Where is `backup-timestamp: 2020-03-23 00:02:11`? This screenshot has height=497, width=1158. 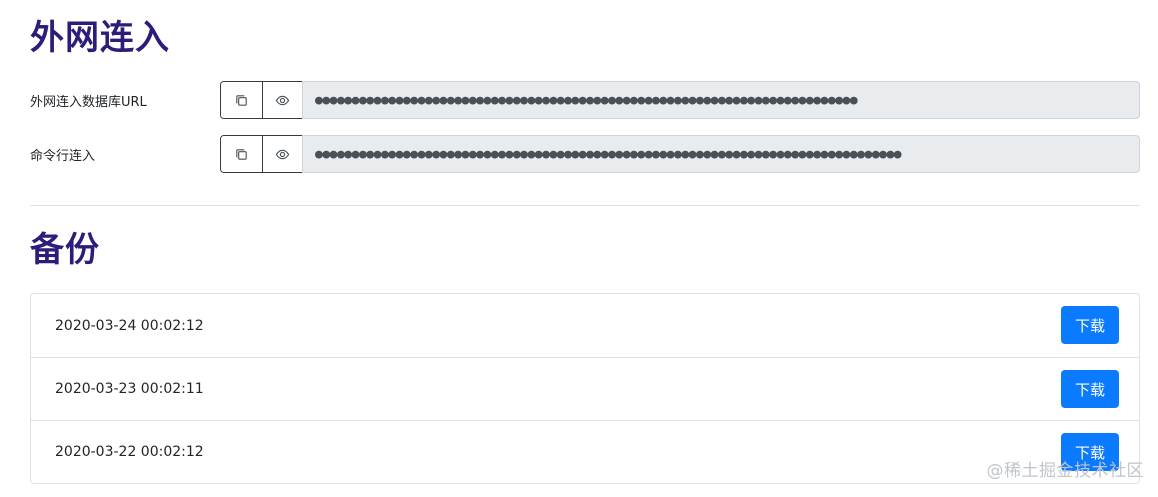 backup-timestamp: 2020-03-23 00:02:11 is located at coordinates (129, 389).